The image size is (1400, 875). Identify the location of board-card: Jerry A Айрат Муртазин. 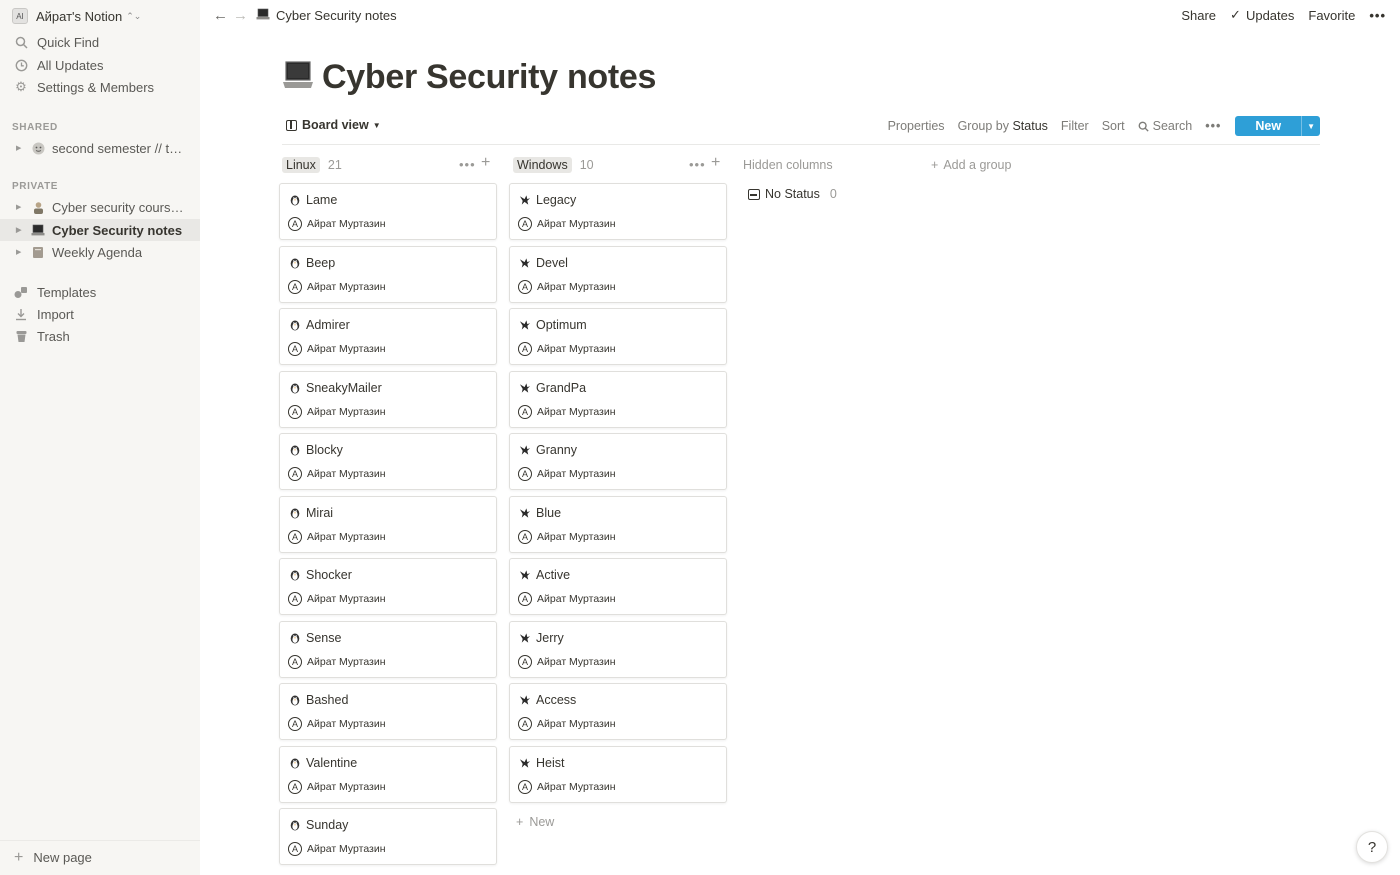
(618, 649).